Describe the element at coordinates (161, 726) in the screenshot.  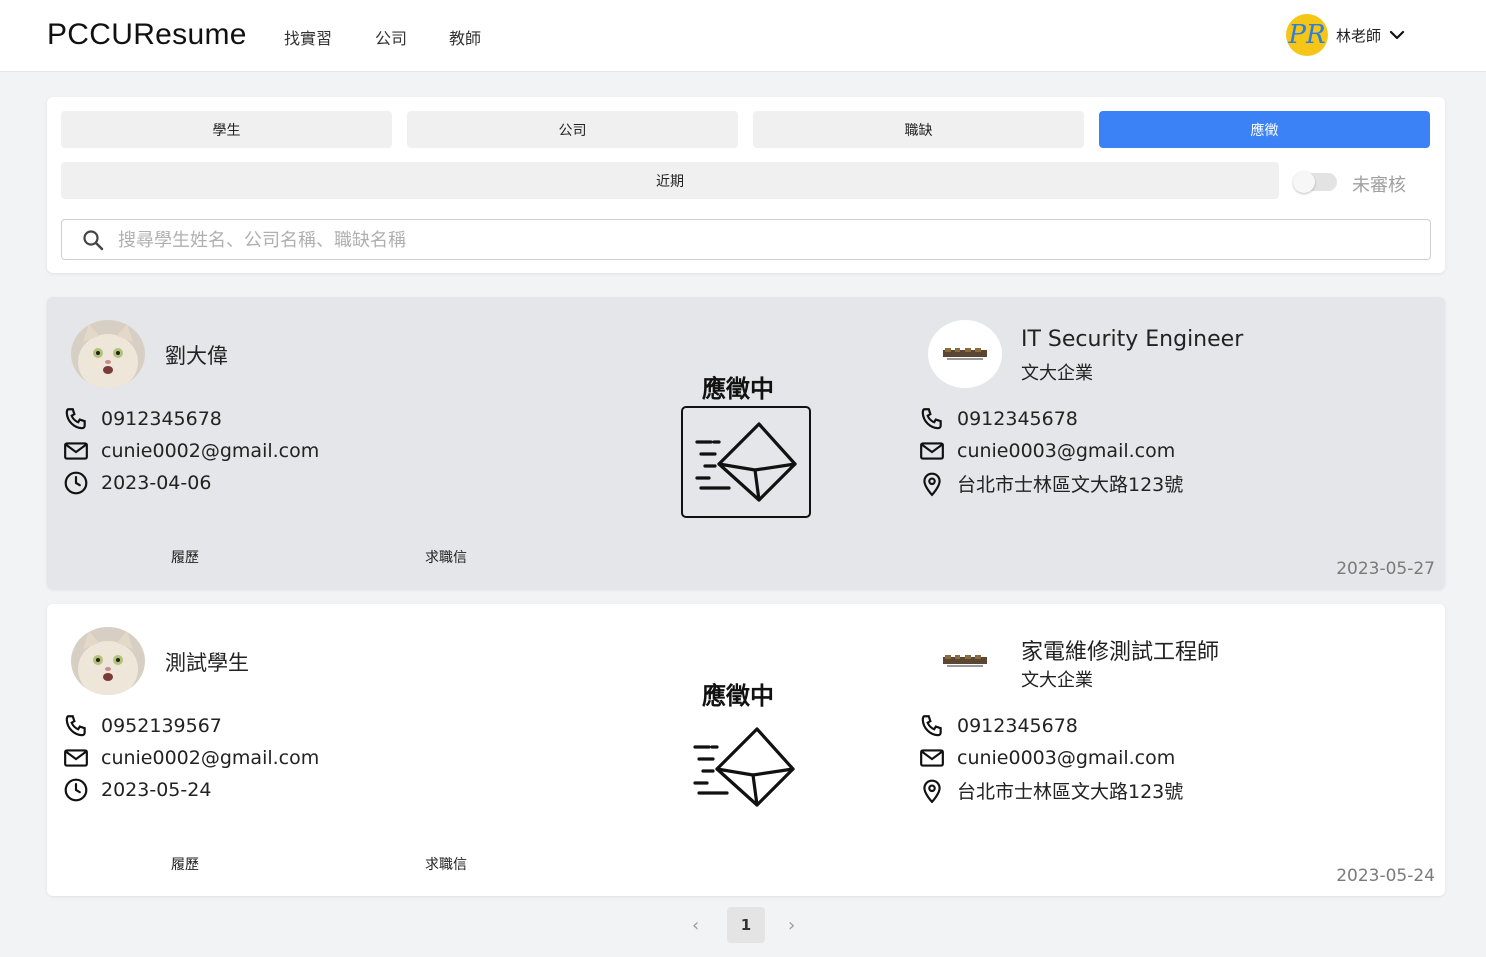
I see `student-phone: 0952139567` at that location.